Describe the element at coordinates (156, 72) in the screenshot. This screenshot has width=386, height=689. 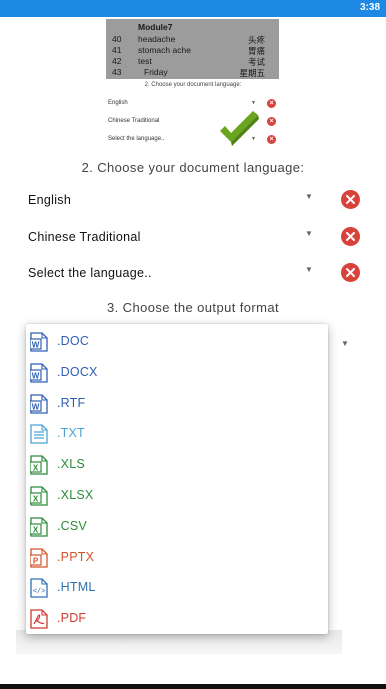
I see `preview-word: Friday` at that location.